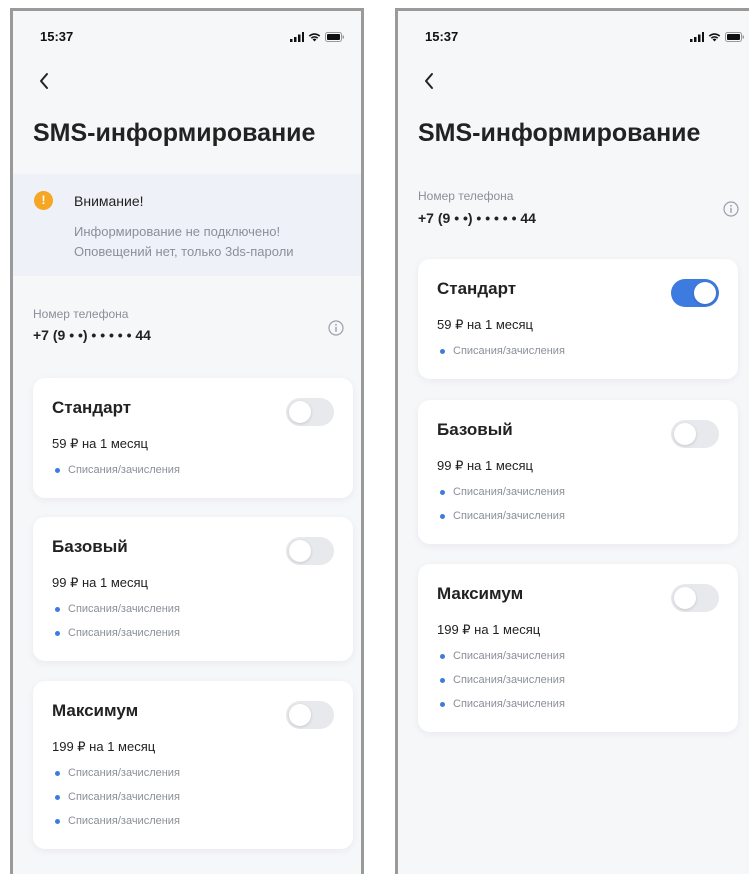 The height and width of the screenshot is (874, 749). Describe the element at coordinates (177, 231) in the screenshot. I see `alert-message-line-1: Информирование не подключено!` at that location.